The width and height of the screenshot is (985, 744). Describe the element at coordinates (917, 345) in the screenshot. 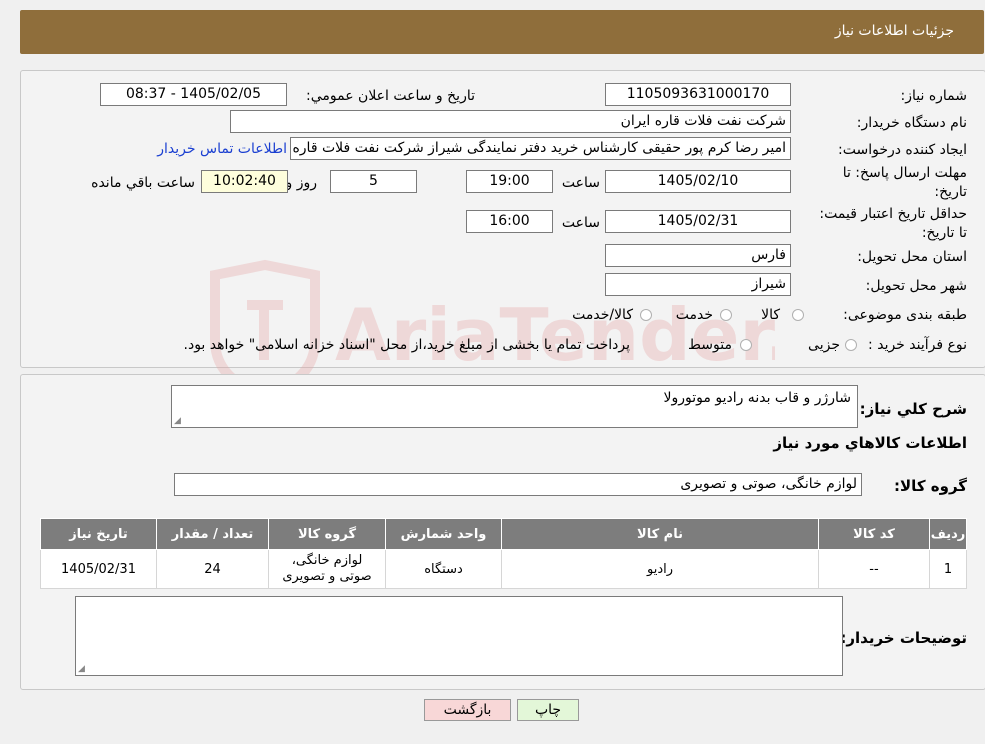

I see `process-type-label: نوع فرآیند خرید :` at that location.